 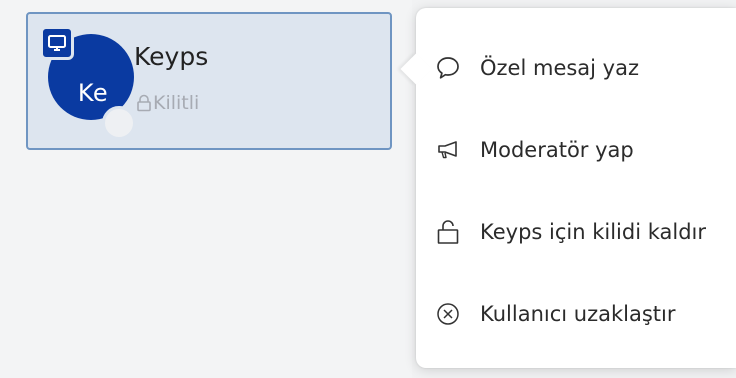 I want to click on speech-bubble-icon, so click(x=448, y=68).